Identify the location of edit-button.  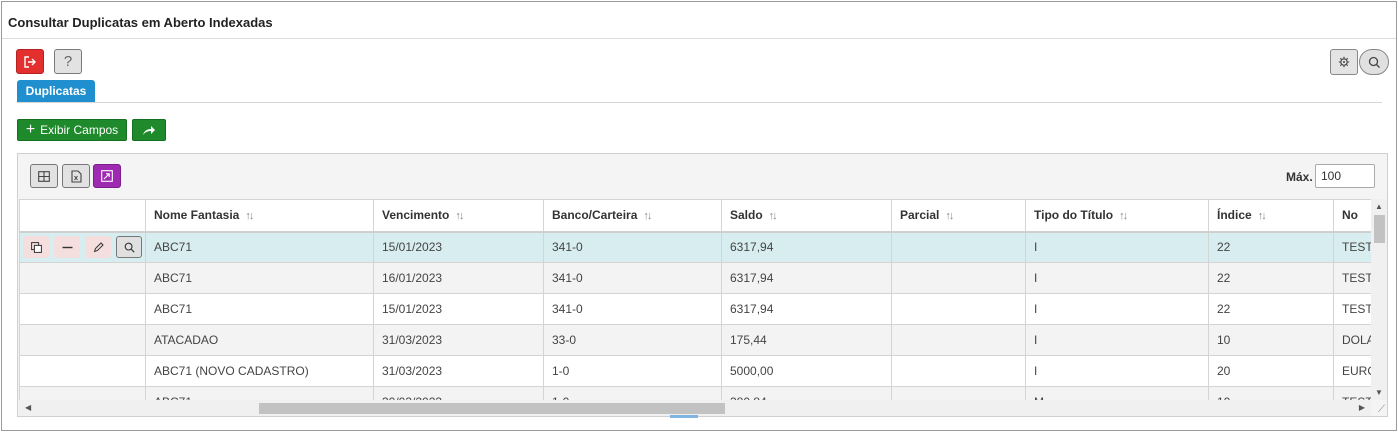
(98, 247).